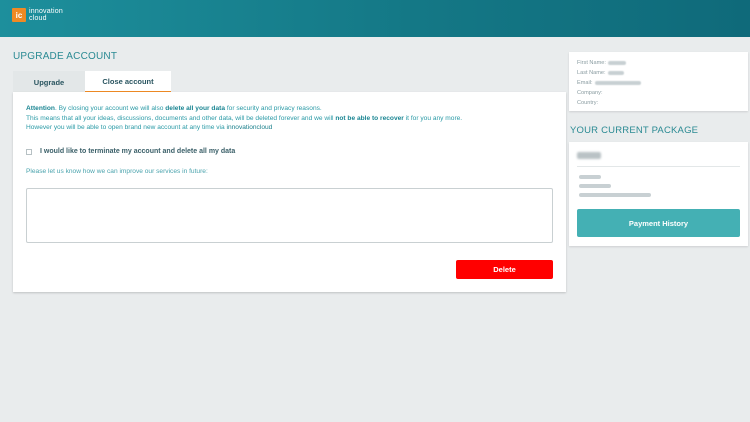 This screenshot has width=750, height=422. What do you see at coordinates (658, 194) in the screenshot?
I see `current-package-card: Payment History` at bounding box center [658, 194].